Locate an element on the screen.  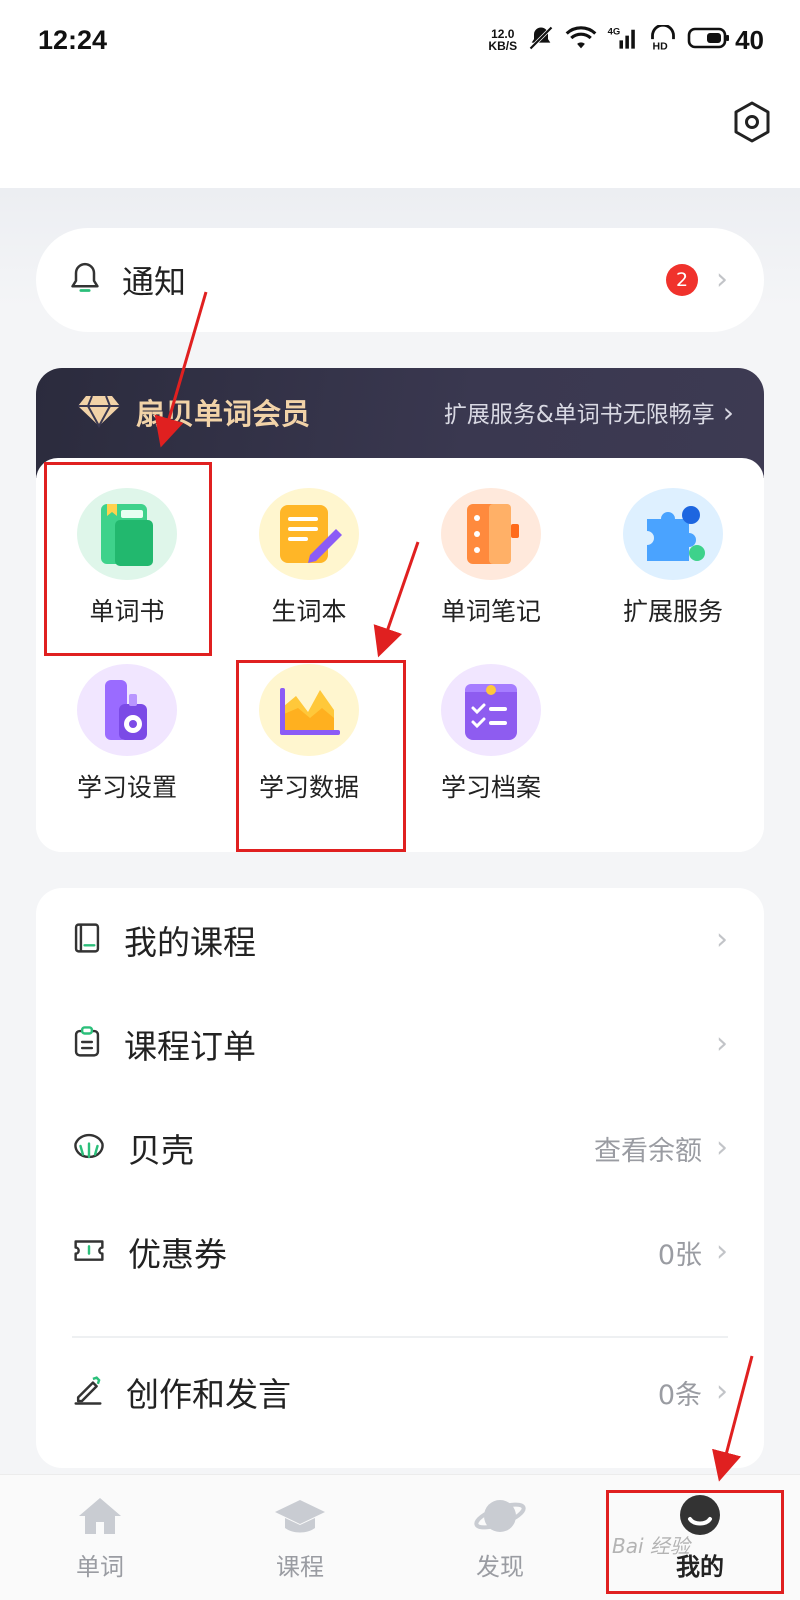
menu-value: 0条 is located at coordinates (679, 1395).